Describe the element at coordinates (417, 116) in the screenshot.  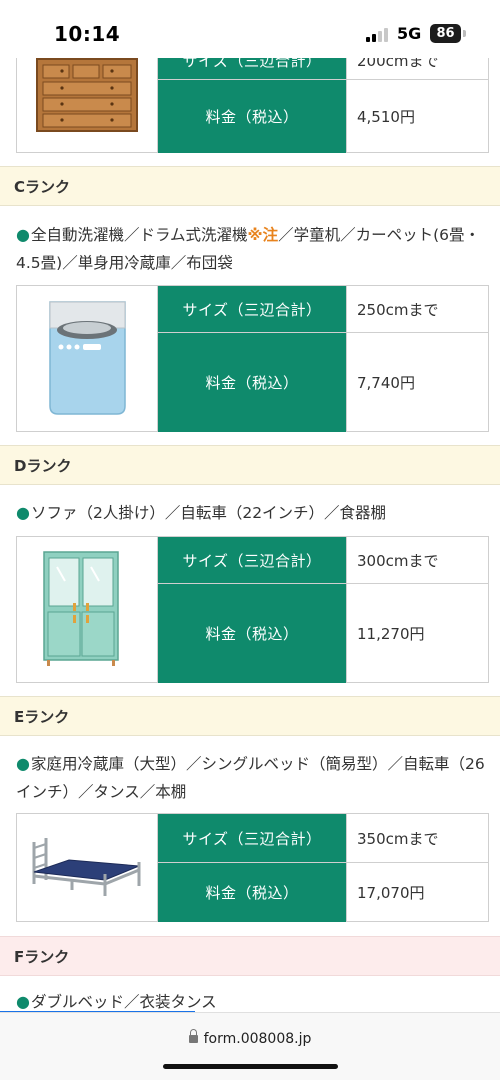
I see `price-value: 4,510円` at that location.